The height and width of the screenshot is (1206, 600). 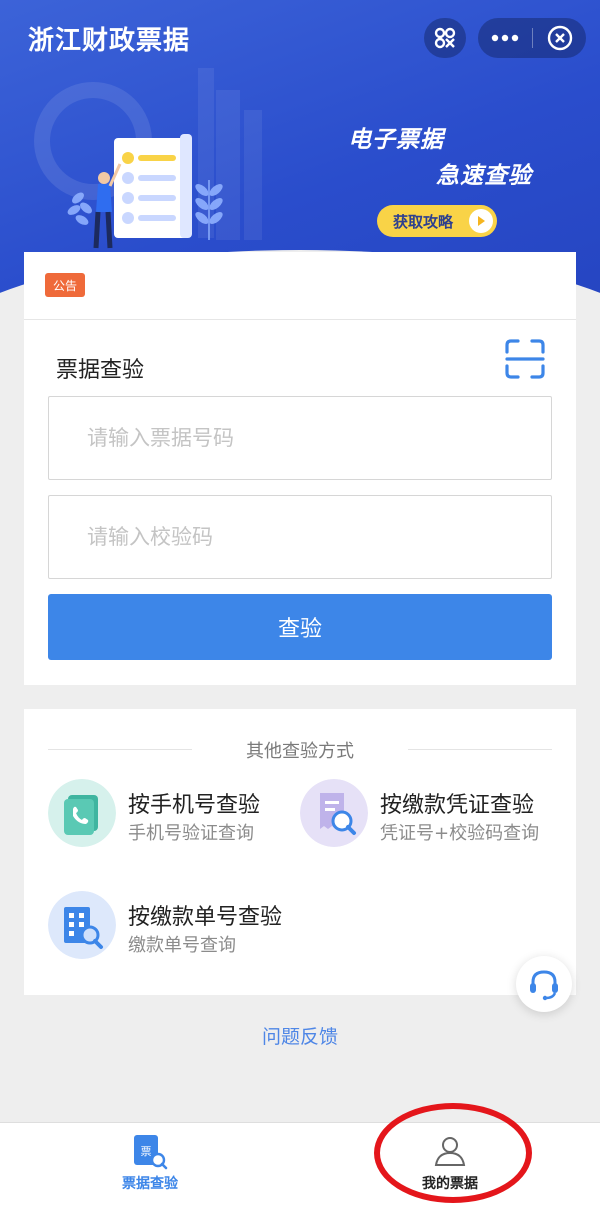 I want to click on check-code-input, so click(x=300, y=537).